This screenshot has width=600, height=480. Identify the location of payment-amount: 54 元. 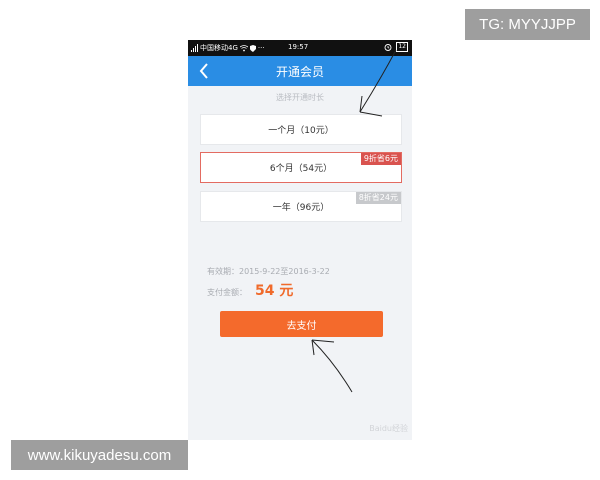
(274, 291).